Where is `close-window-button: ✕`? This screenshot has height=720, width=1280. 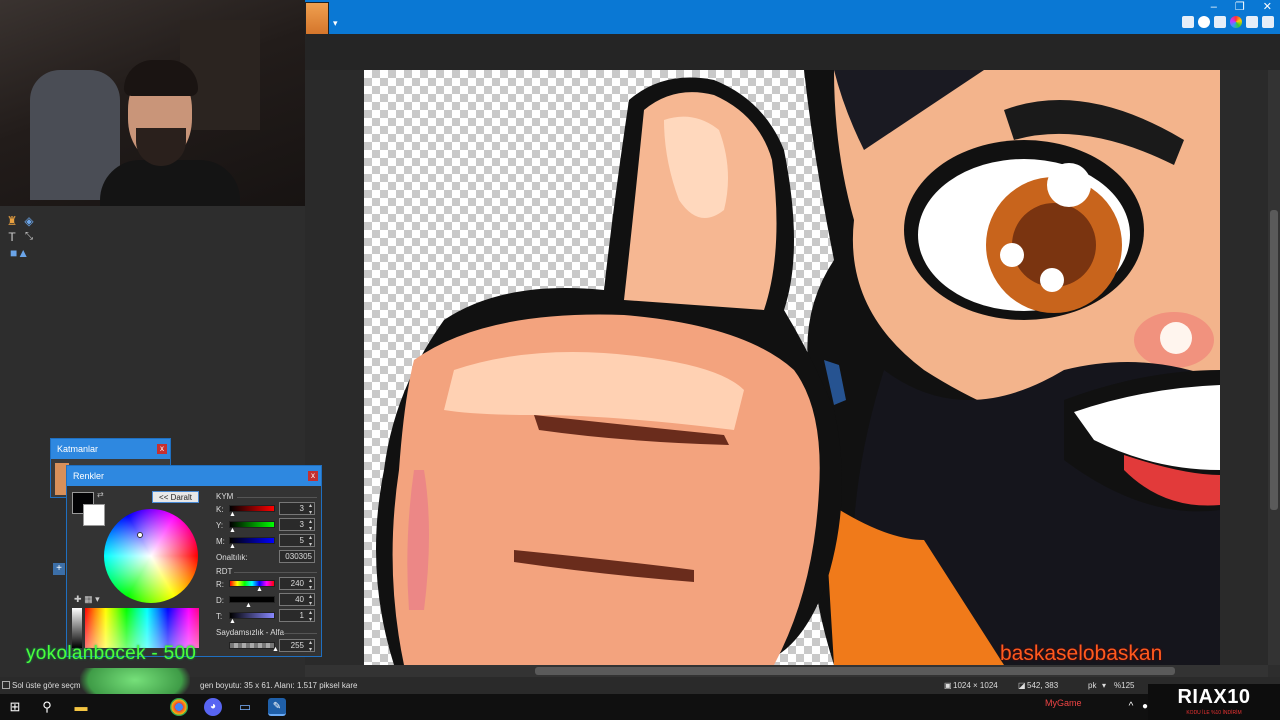 close-window-button: ✕ is located at coordinates (1267, 7).